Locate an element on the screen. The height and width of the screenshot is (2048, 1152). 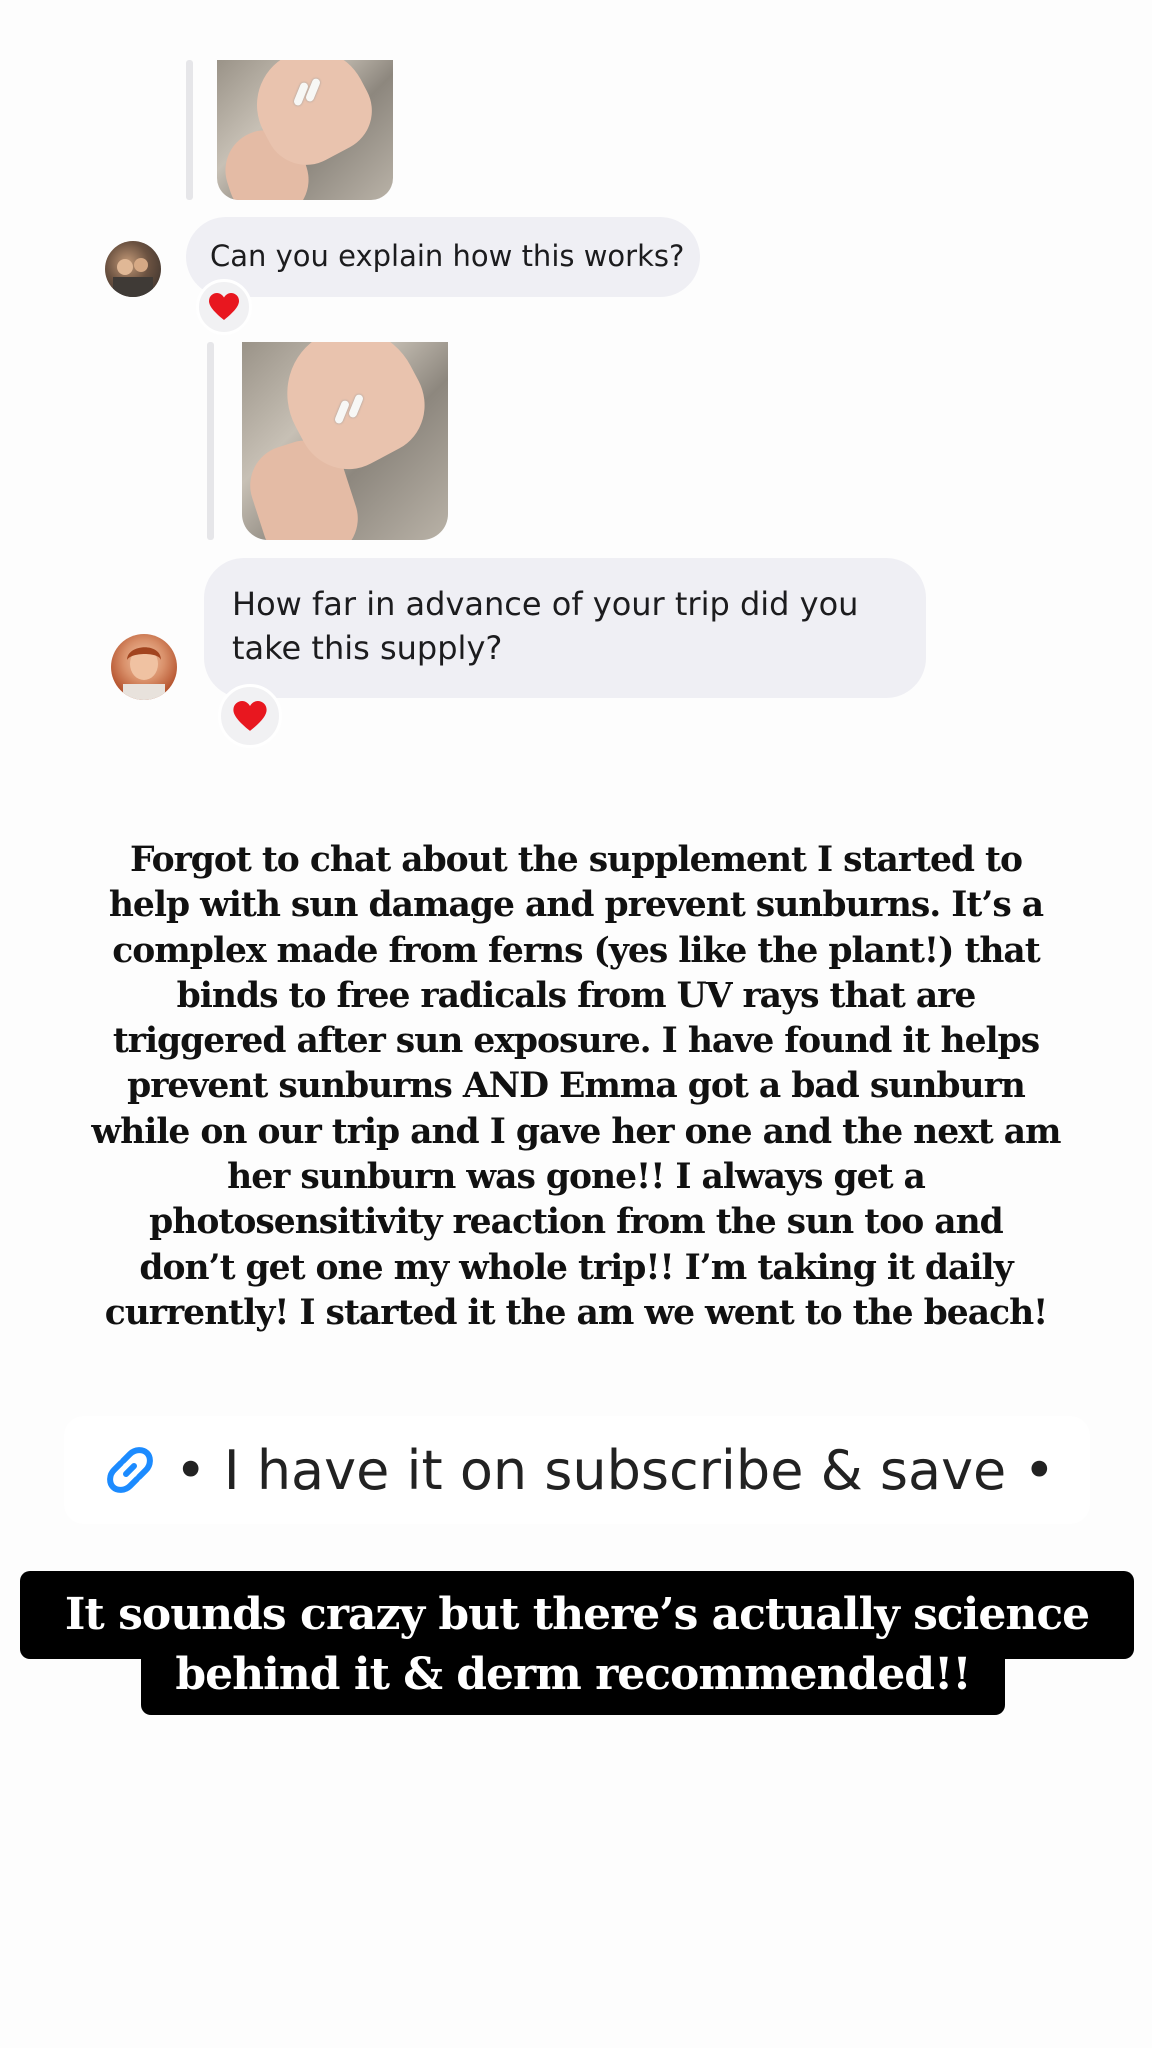
story-line: her sunburn was gone!! I always get a is located at coordinates (576, 1177).